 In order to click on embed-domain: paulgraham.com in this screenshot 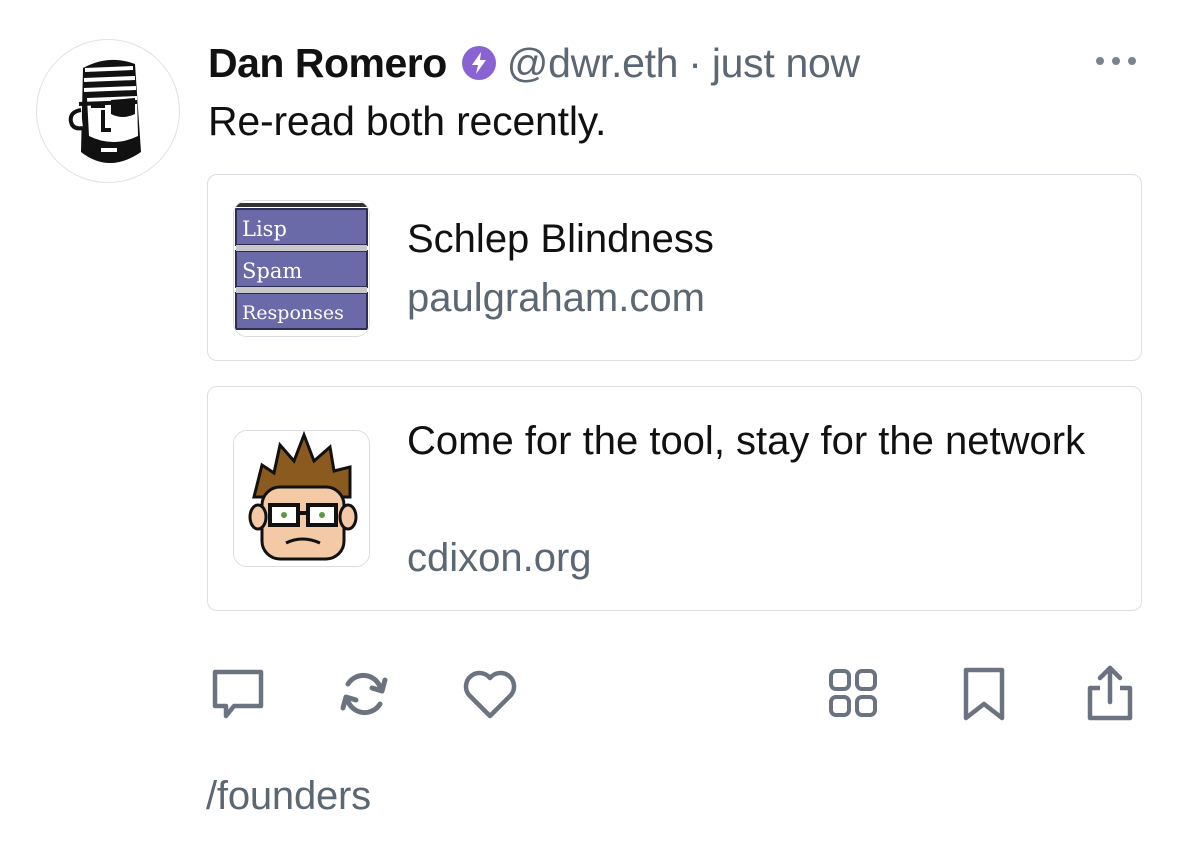, I will do `click(556, 298)`.